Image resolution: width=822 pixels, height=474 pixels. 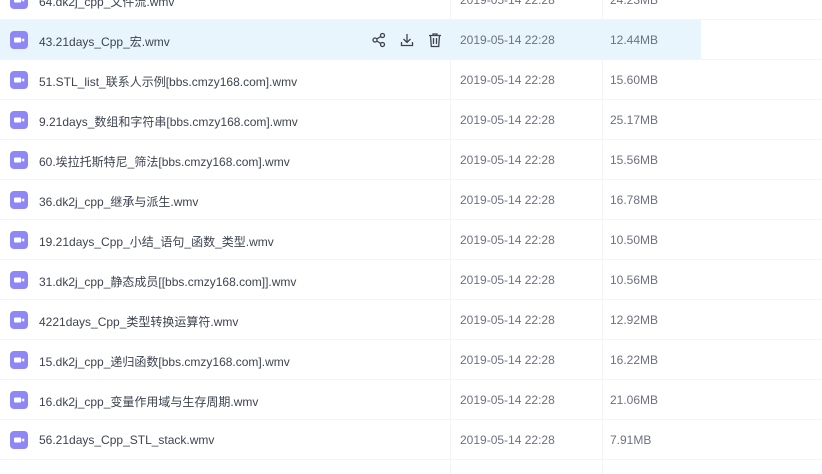 I want to click on row-divider, so click(x=411, y=459).